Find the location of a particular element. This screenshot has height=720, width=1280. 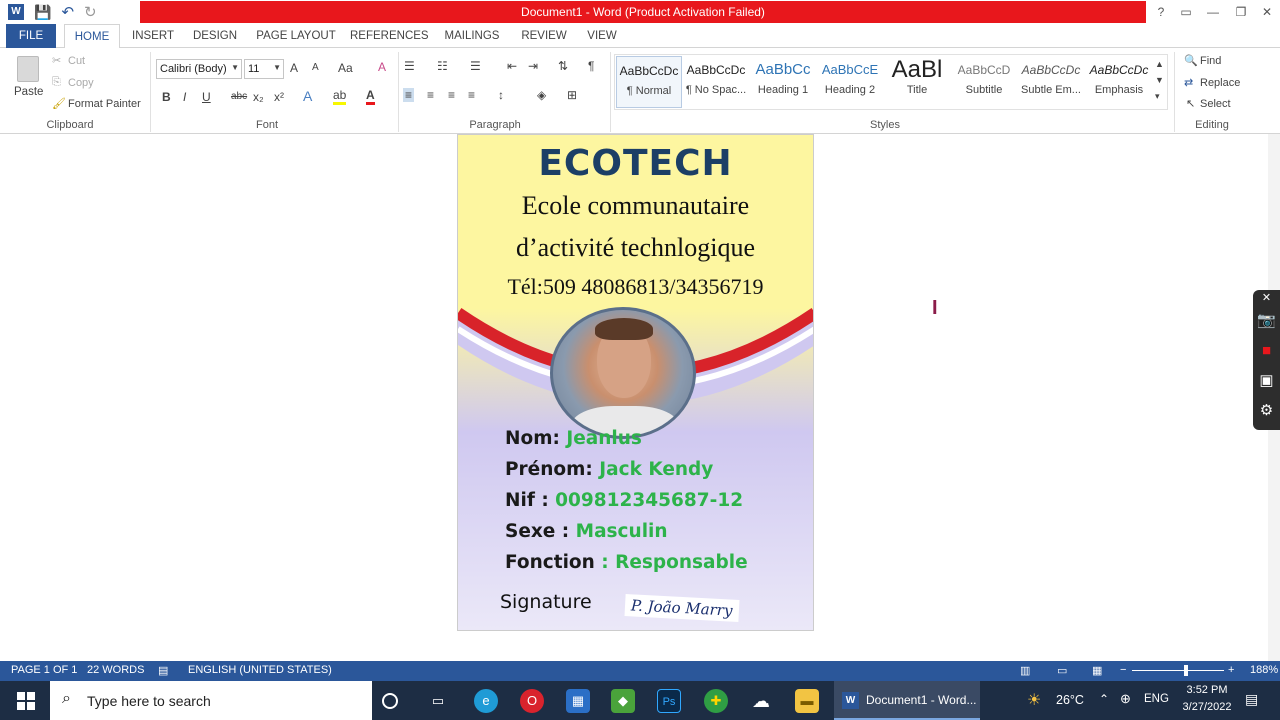

edge-icon: e is located at coordinates (486, 701).